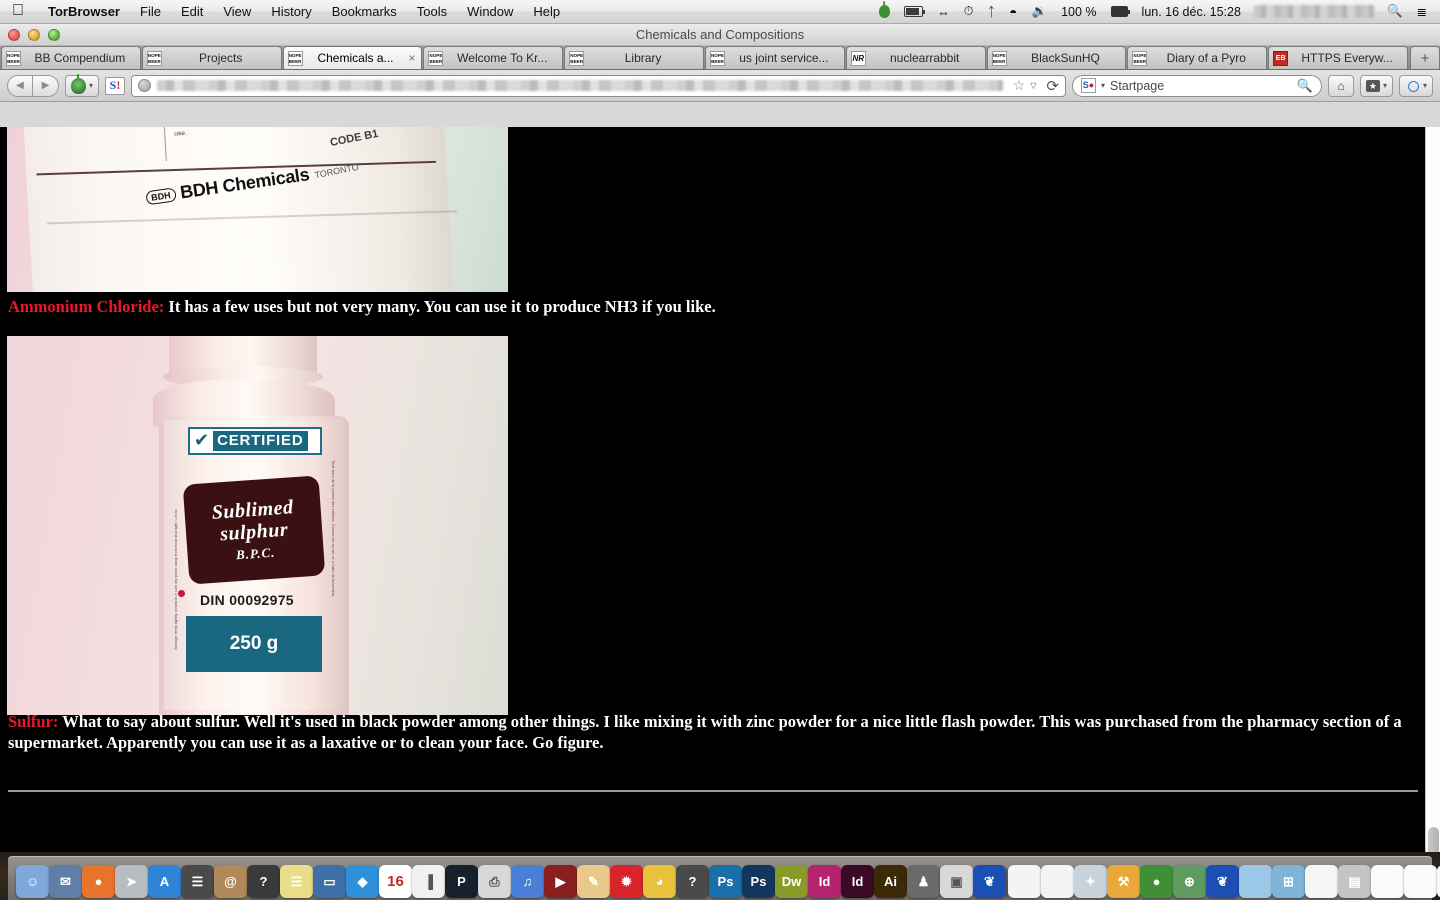 The height and width of the screenshot is (900, 1440). Describe the element at coordinates (1201, 86) in the screenshot. I see `search-input: Startpage` at that location.